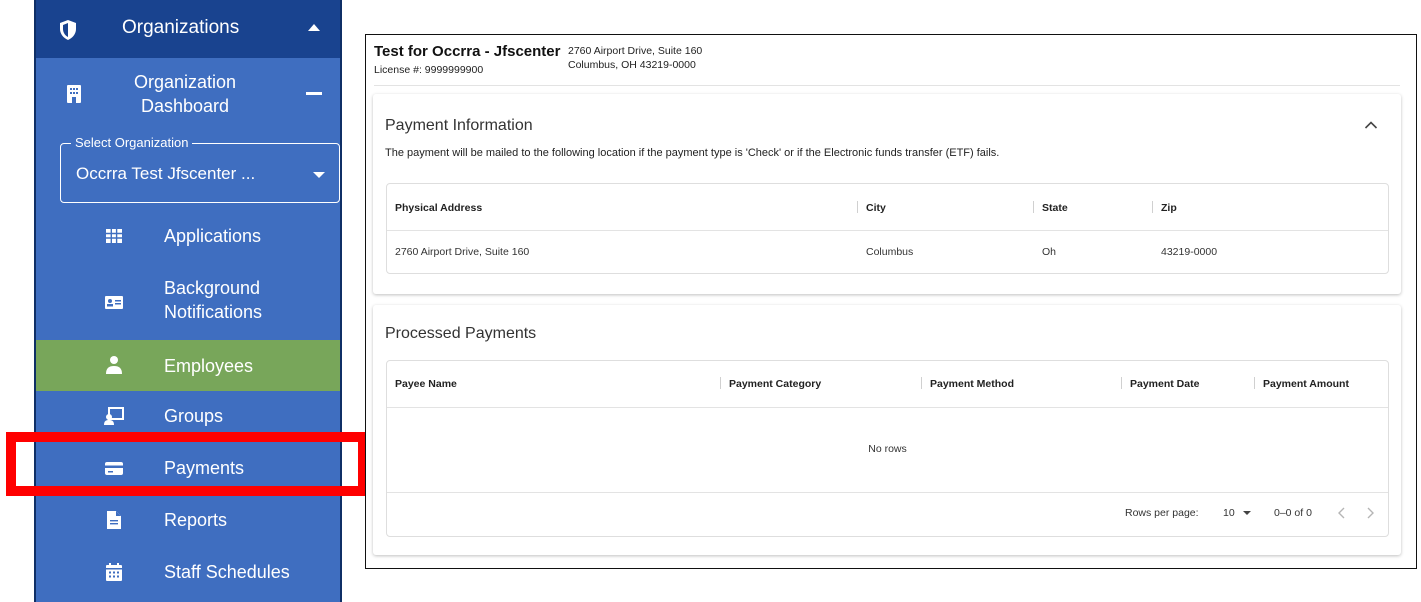 The image size is (1421, 602). Describe the element at coordinates (213, 236) in the screenshot. I see `sidebar-item-label: Applications` at that location.